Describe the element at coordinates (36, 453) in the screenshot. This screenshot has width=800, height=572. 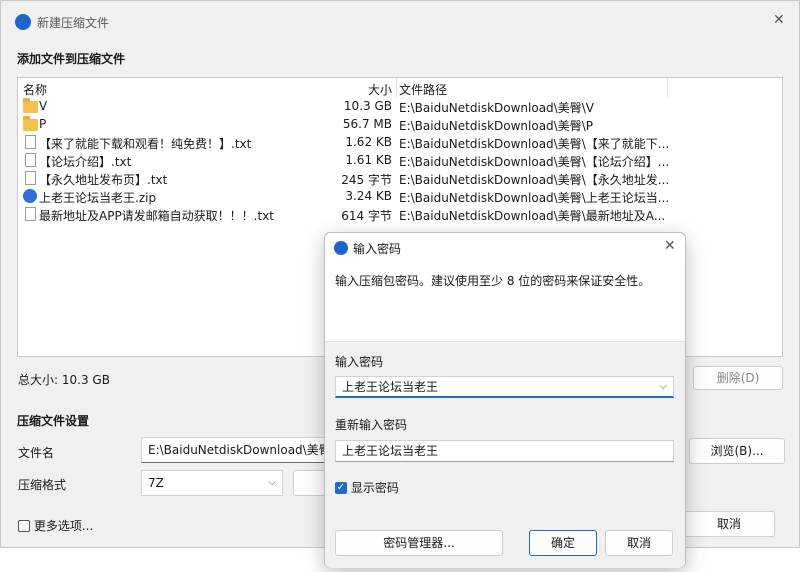
I see `filename-label: 文件名` at that location.